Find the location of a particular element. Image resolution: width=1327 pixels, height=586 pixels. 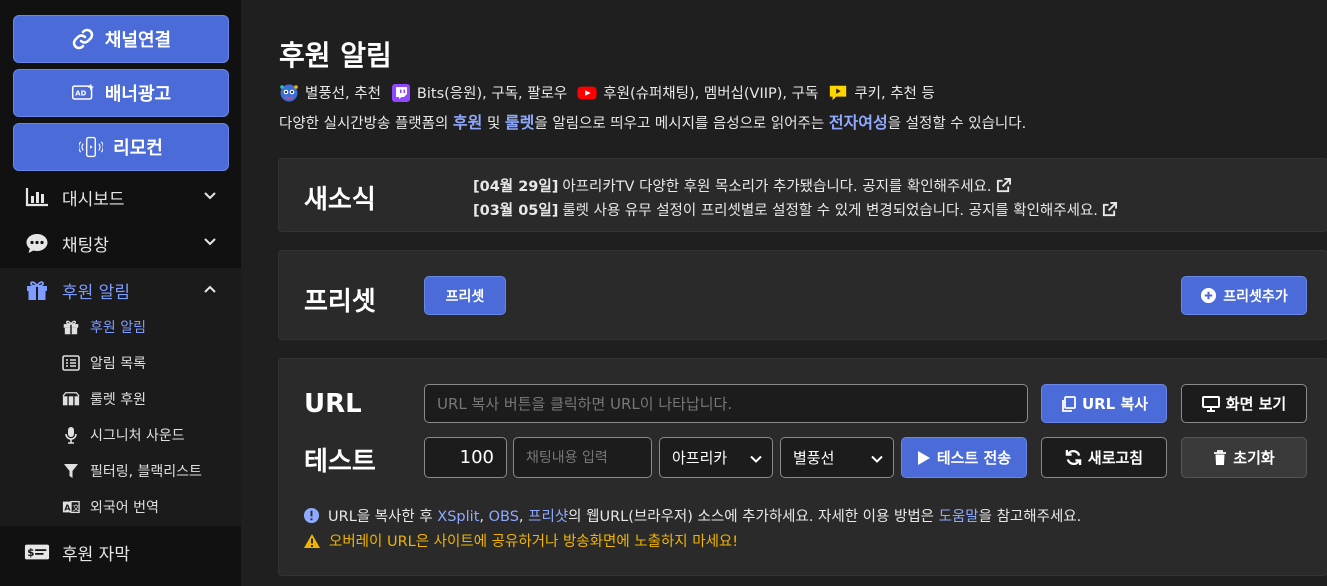

kakao-tv-icon is located at coordinates (838, 93).